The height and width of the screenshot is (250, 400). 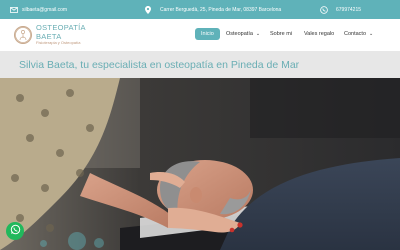 I want to click on phone-text: 679974215, so click(x=349, y=9).